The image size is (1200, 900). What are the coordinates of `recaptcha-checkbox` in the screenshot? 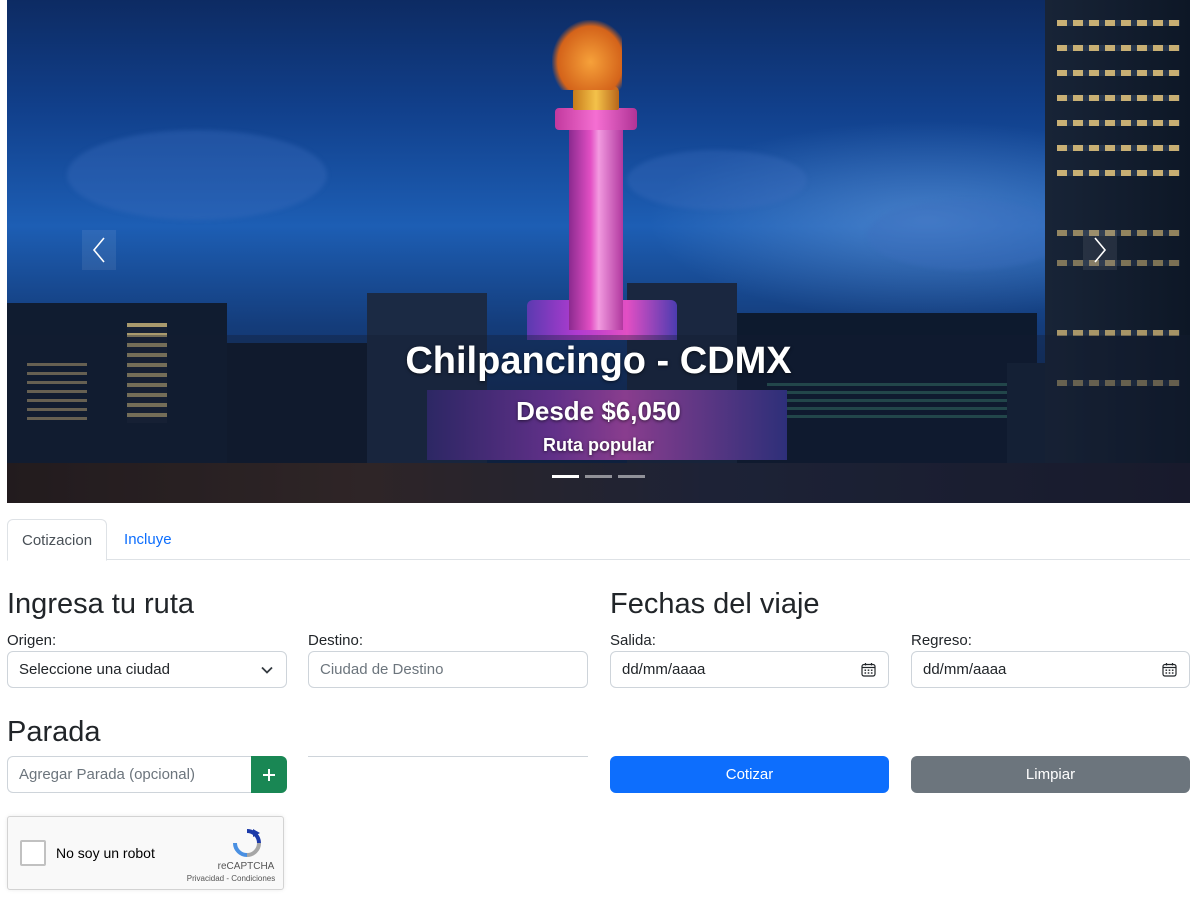 It's located at (33, 853).